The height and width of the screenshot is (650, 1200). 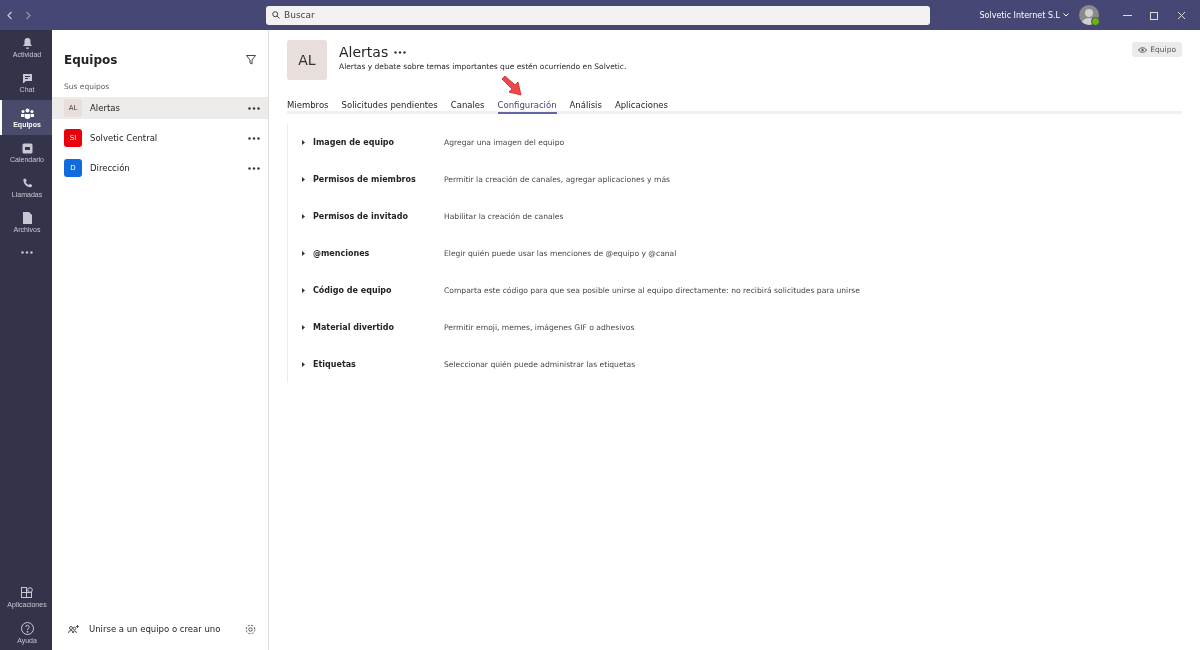 I want to click on team-avatar: AL, so click(x=307, y=60).